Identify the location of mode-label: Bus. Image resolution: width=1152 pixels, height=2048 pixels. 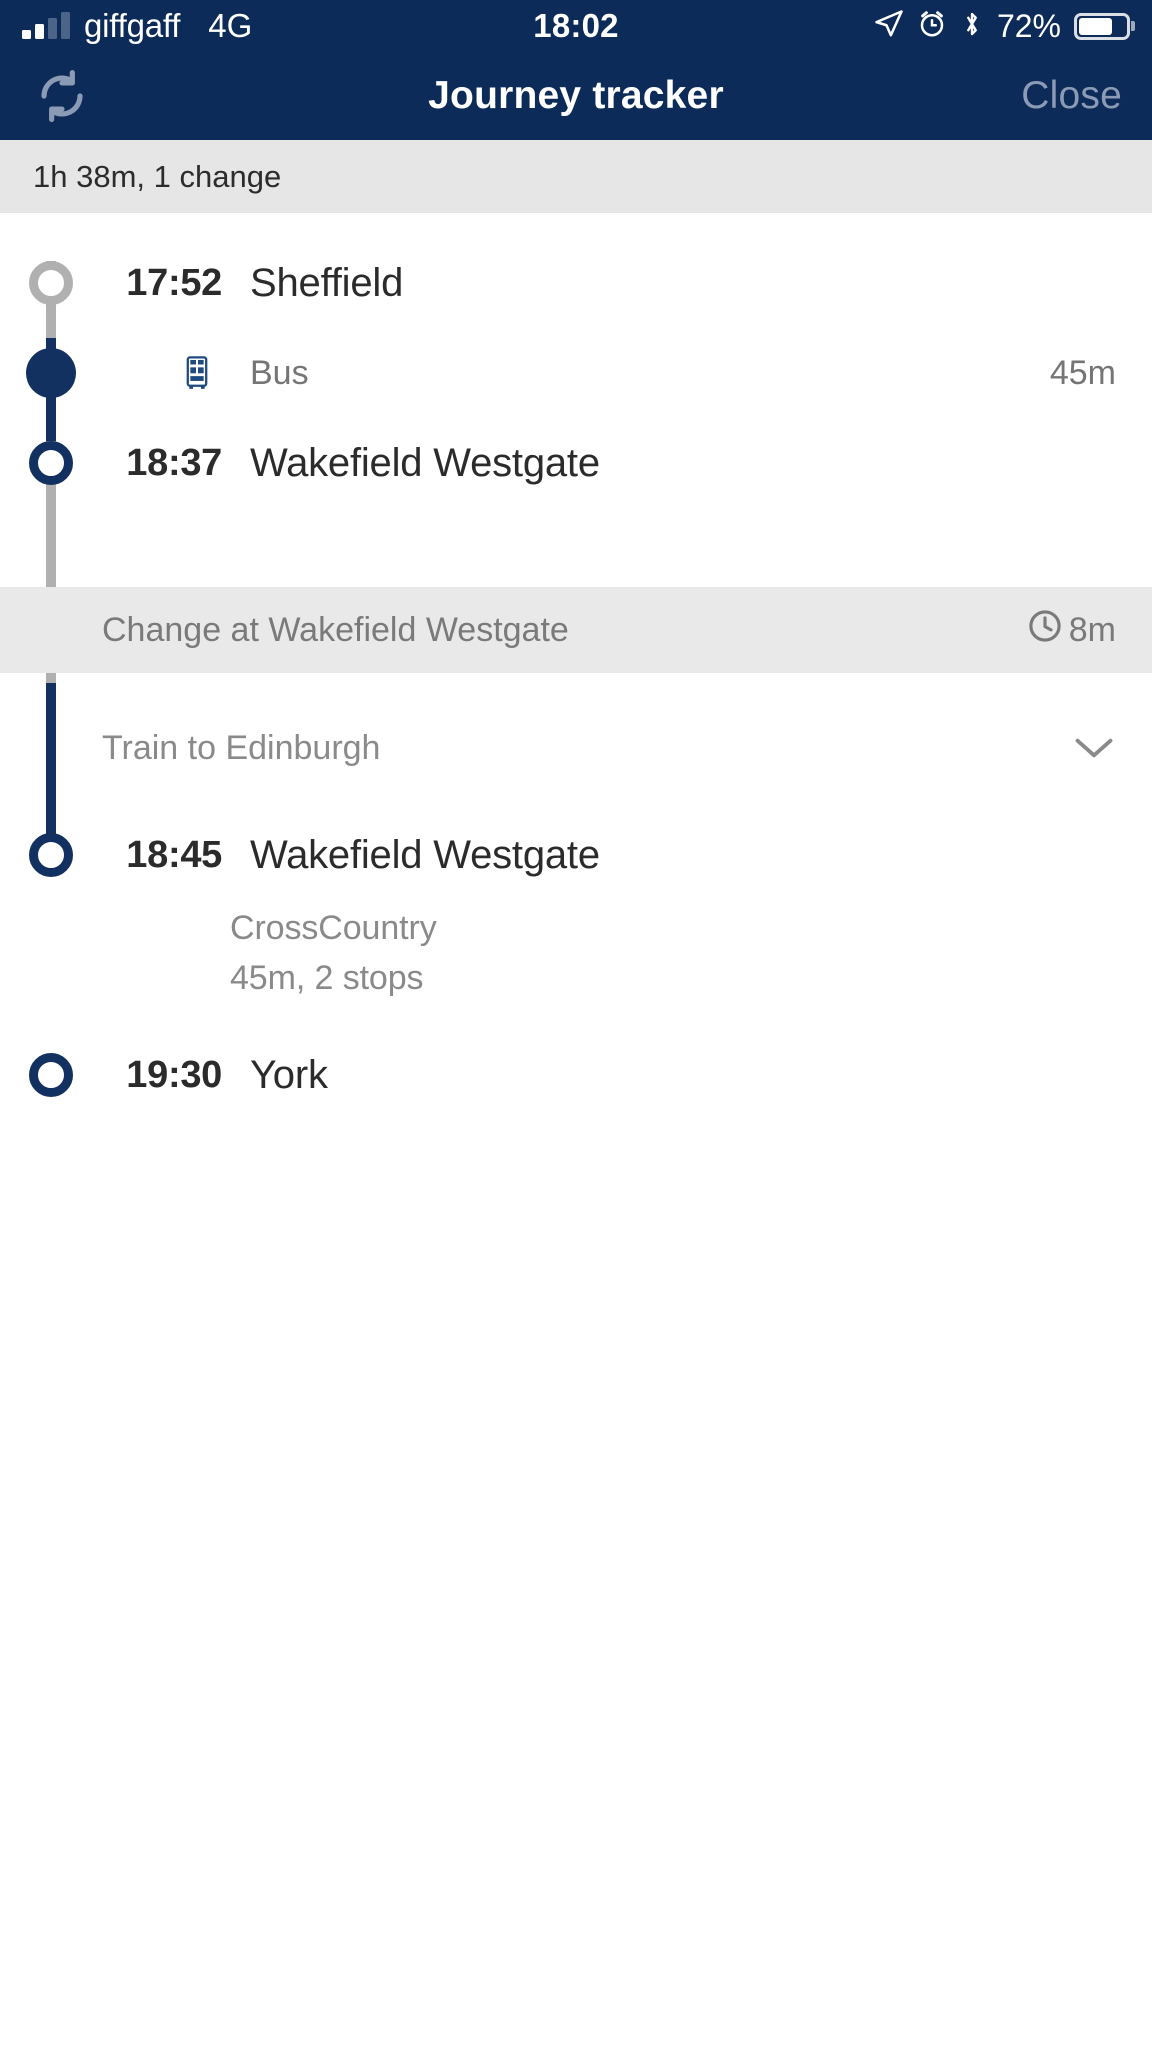
(279, 372).